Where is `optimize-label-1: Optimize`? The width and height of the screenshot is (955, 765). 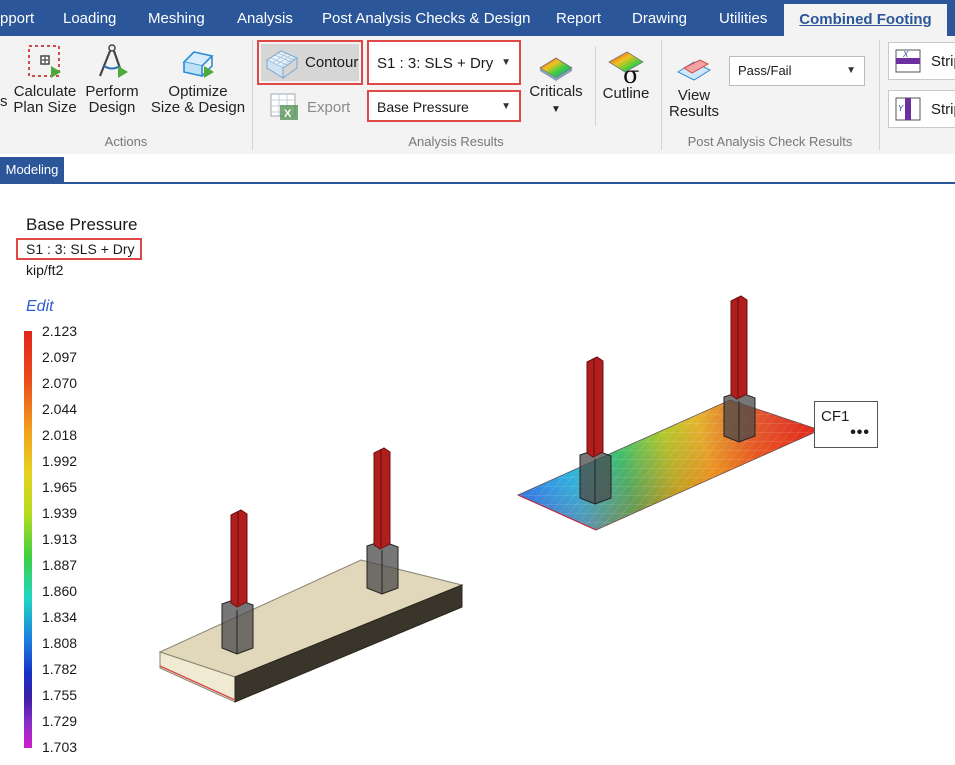
optimize-label-1: Optimize is located at coordinates (198, 91).